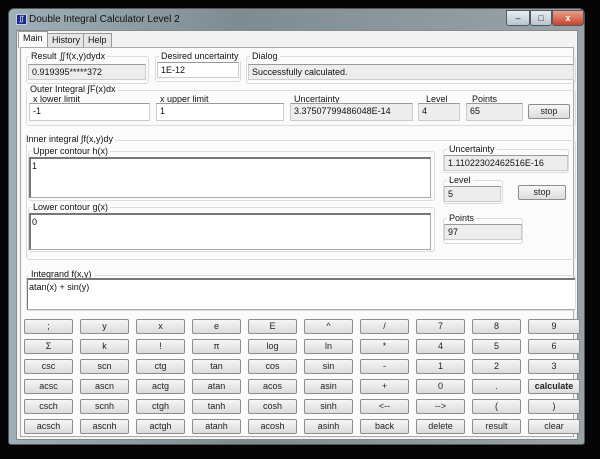  What do you see at coordinates (160, 326) in the screenshot?
I see `key-button: x` at bounding box center [160, 326].